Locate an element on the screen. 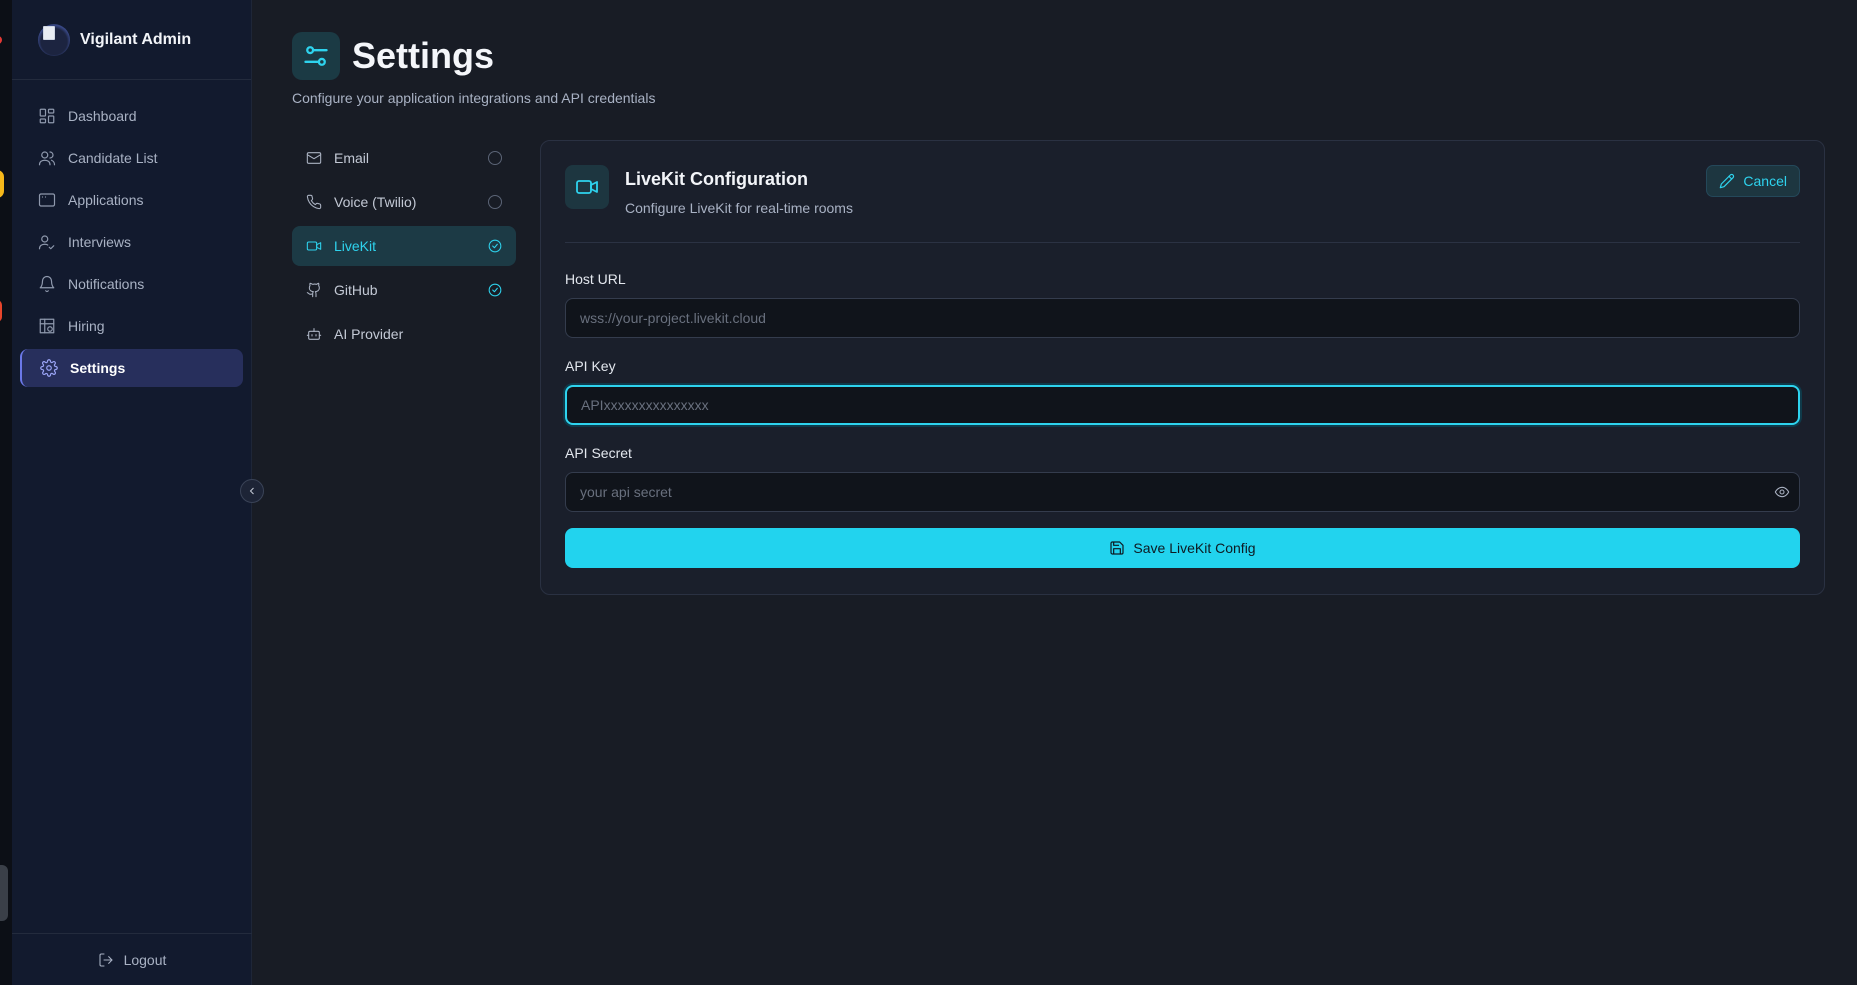 The width and height of the screenshot is (1857, 985). sidebar-item-dashboard: Dashboard is located at coordinates (131, 116).